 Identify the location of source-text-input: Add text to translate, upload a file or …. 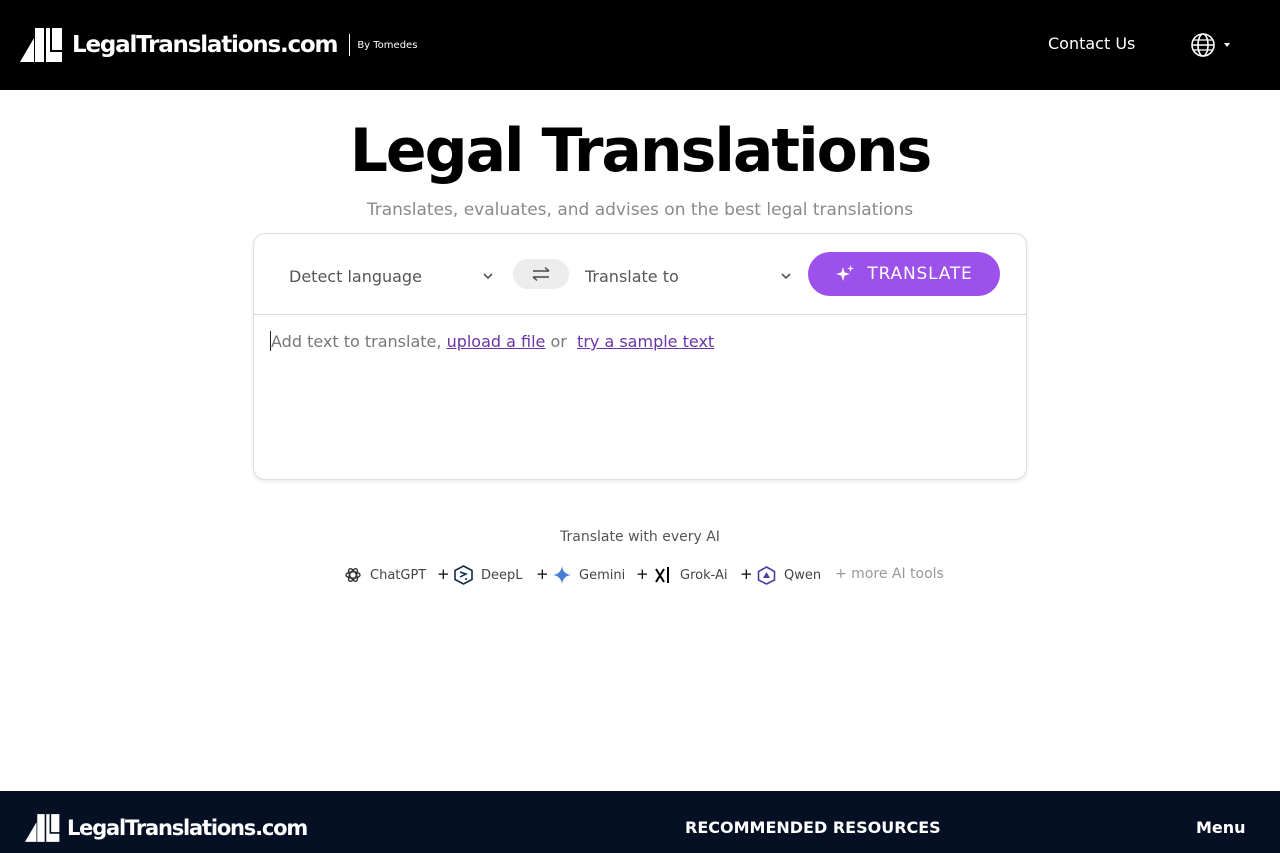
(492, 341).